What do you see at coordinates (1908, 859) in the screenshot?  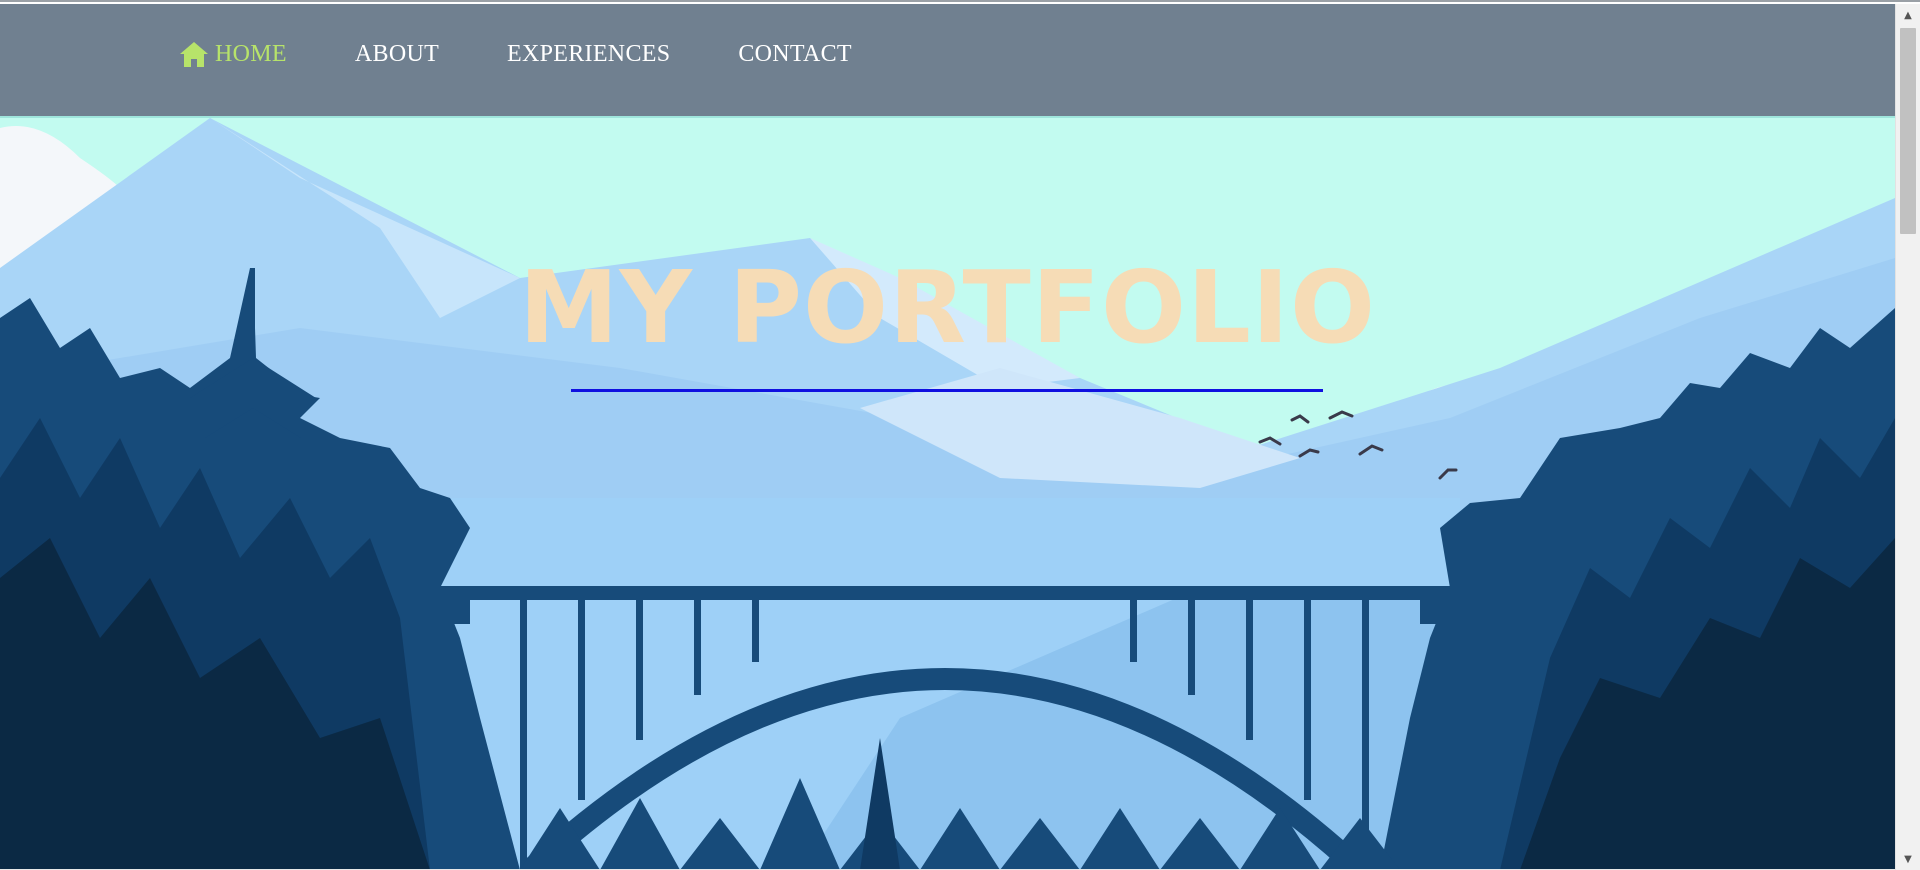 I see `scroll-down-arrow-icon: ▼` at bounding box center [1908, 859].